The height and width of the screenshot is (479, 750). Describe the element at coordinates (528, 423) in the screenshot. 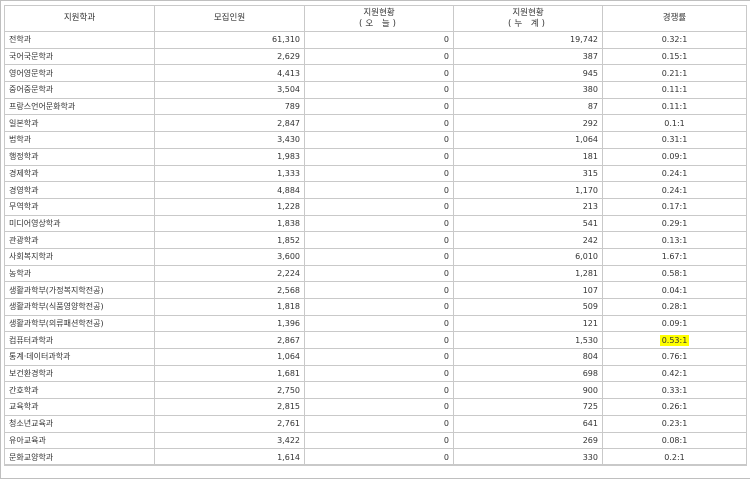

I see `total-count-cell: 641` at that location.